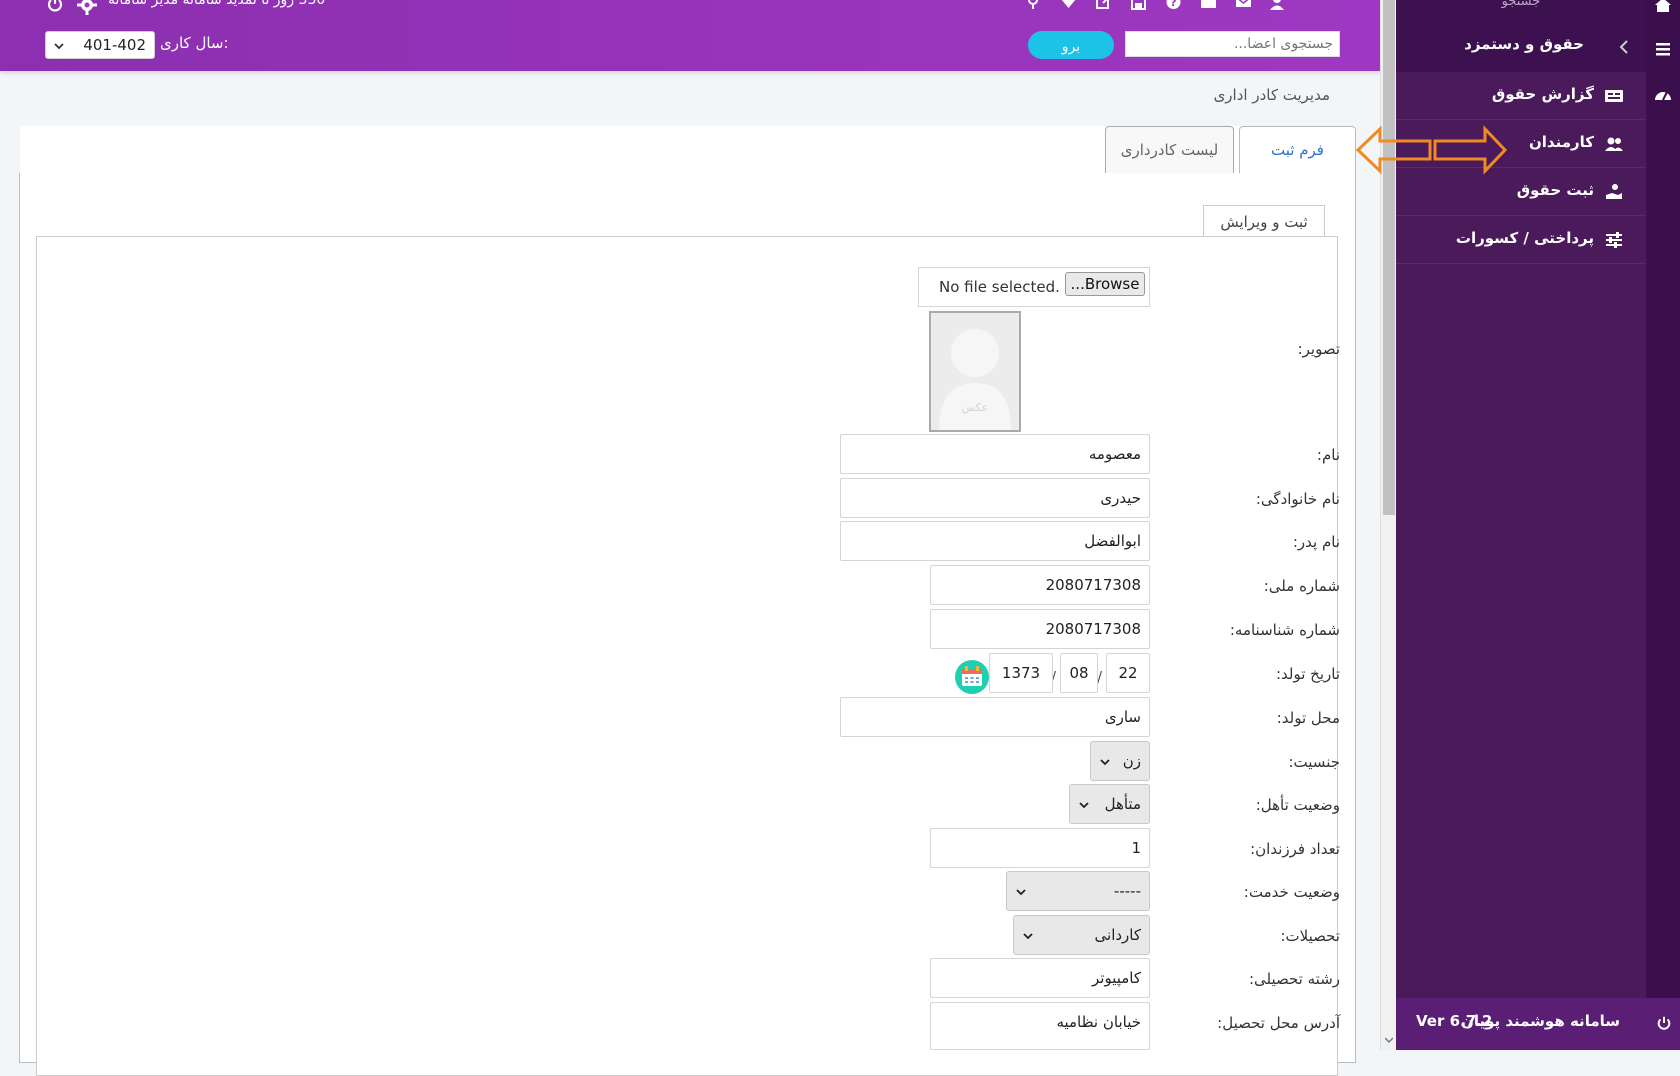 This screenshot has height=1076, width=1680. I want to click on field-of-study-field: کامپیوتر, so click(1040, 978).